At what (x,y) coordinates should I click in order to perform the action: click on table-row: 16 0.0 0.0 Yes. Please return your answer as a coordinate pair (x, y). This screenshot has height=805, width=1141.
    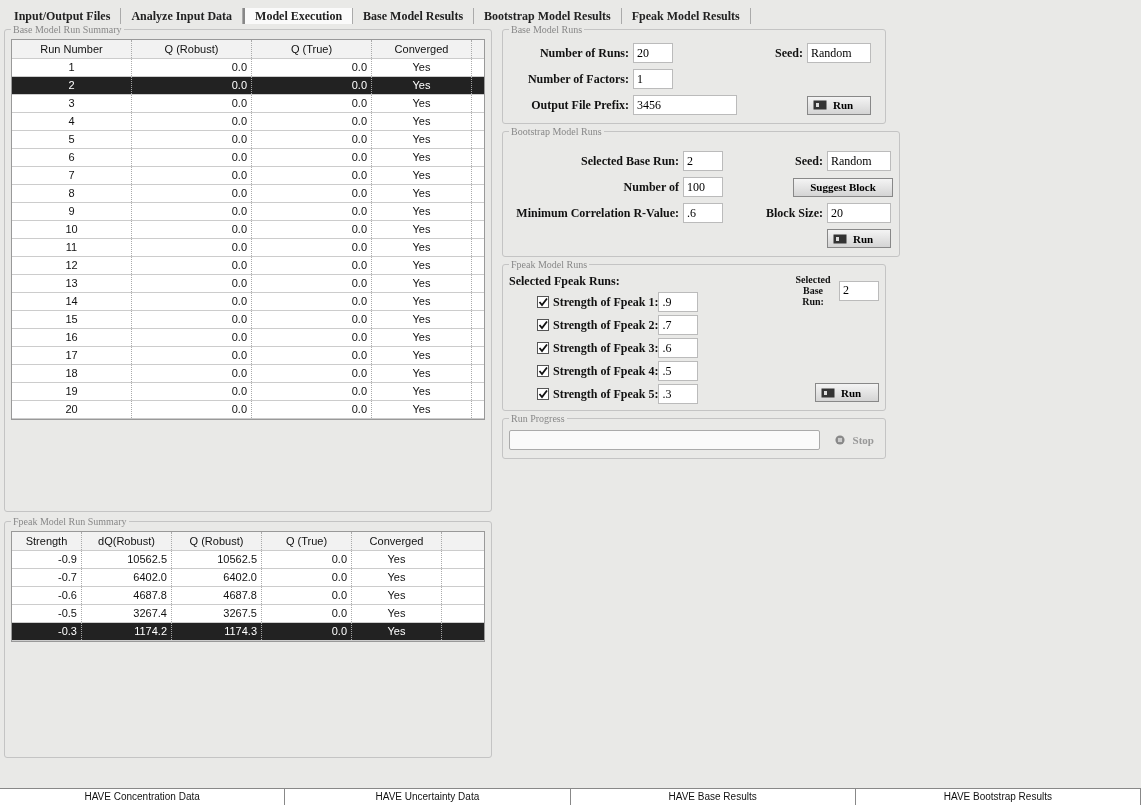
    Looking at the image, I should click on (248, 338).